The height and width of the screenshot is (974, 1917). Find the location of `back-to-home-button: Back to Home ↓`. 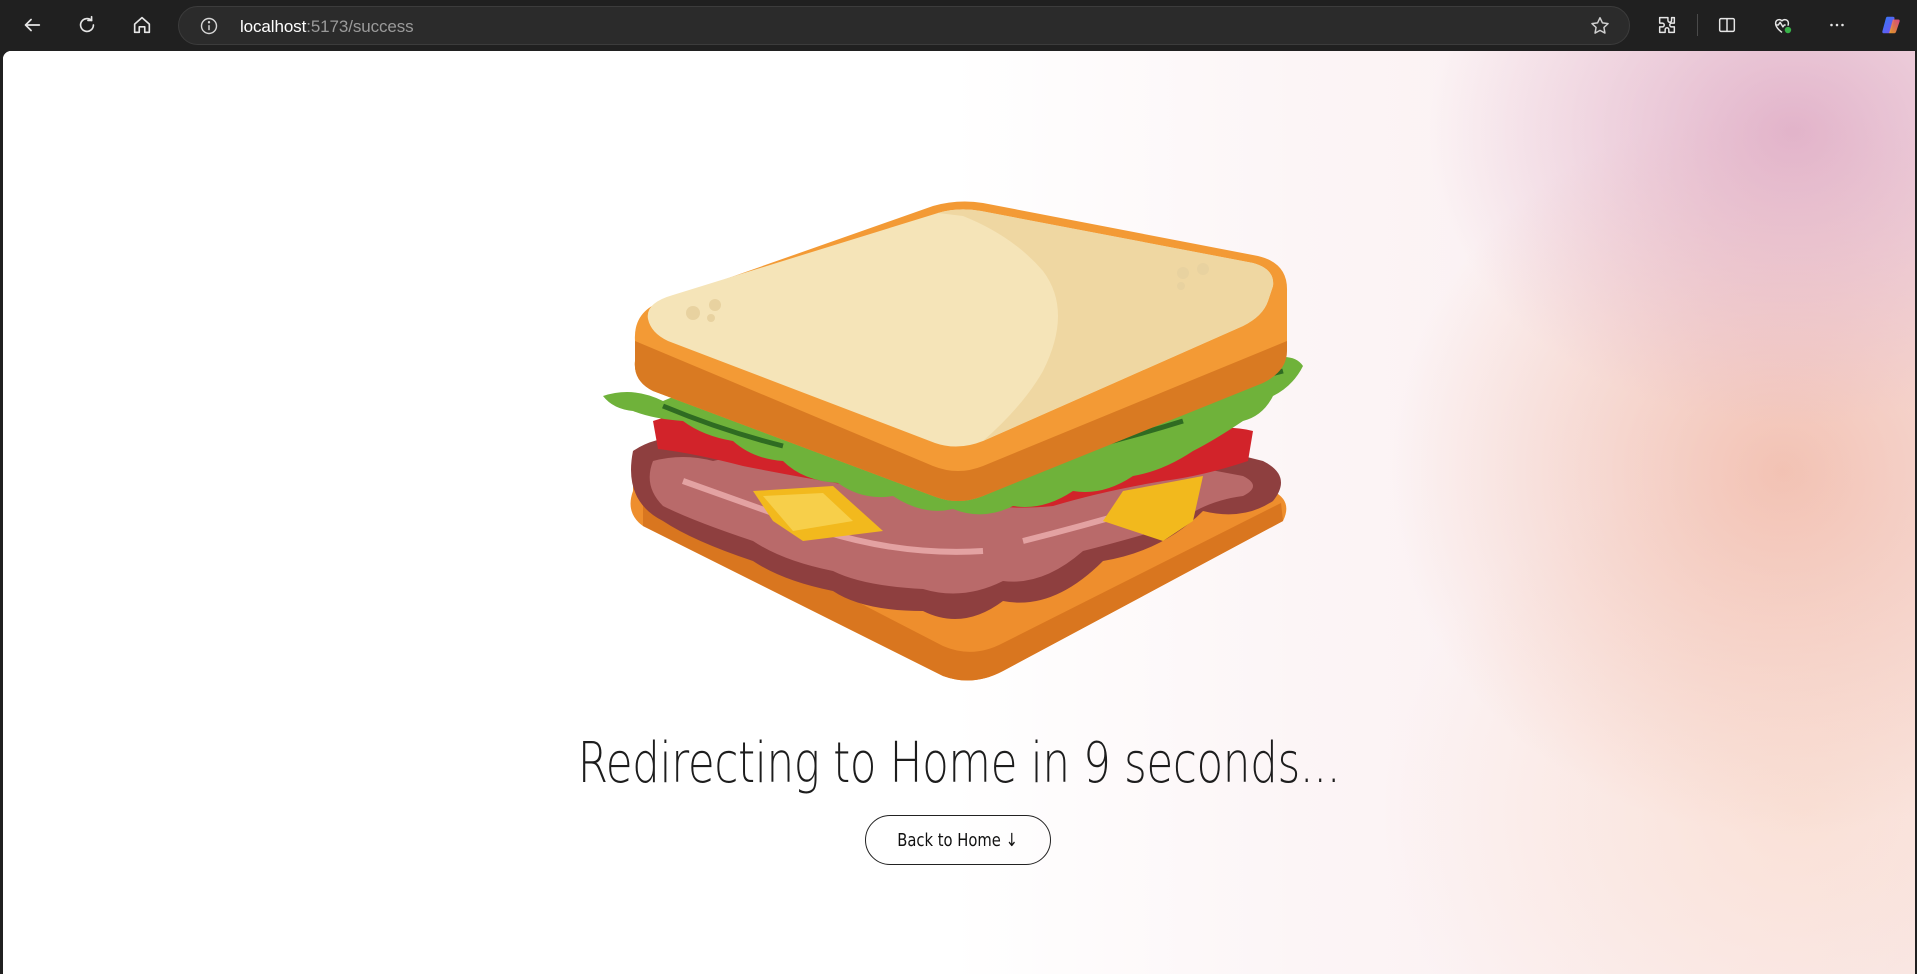

back-to-home-button: Back to Home ↓ is located at coordinates (958, 840).